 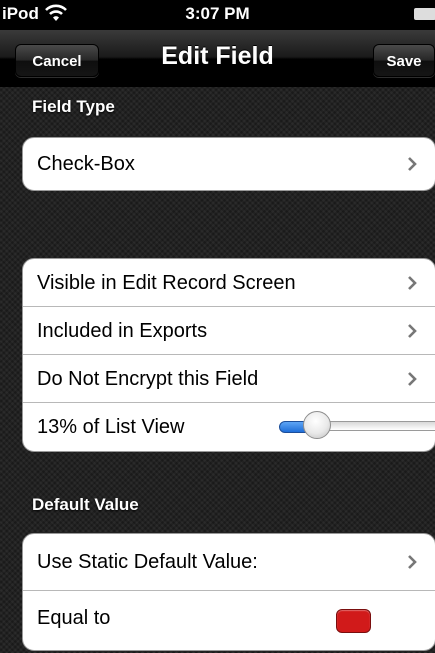 I want to click on list-view-width-label: 13% of List View, so click(x=111, y=427).